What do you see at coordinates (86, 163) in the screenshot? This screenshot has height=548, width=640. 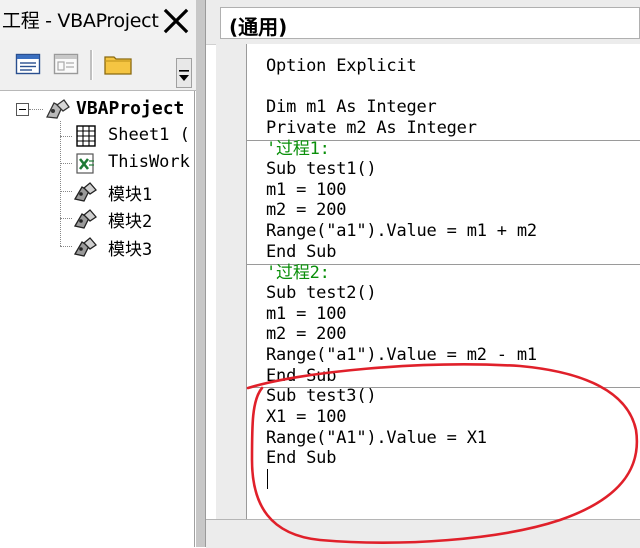 I see `workbook-icon` at bounding box center [86, 163].